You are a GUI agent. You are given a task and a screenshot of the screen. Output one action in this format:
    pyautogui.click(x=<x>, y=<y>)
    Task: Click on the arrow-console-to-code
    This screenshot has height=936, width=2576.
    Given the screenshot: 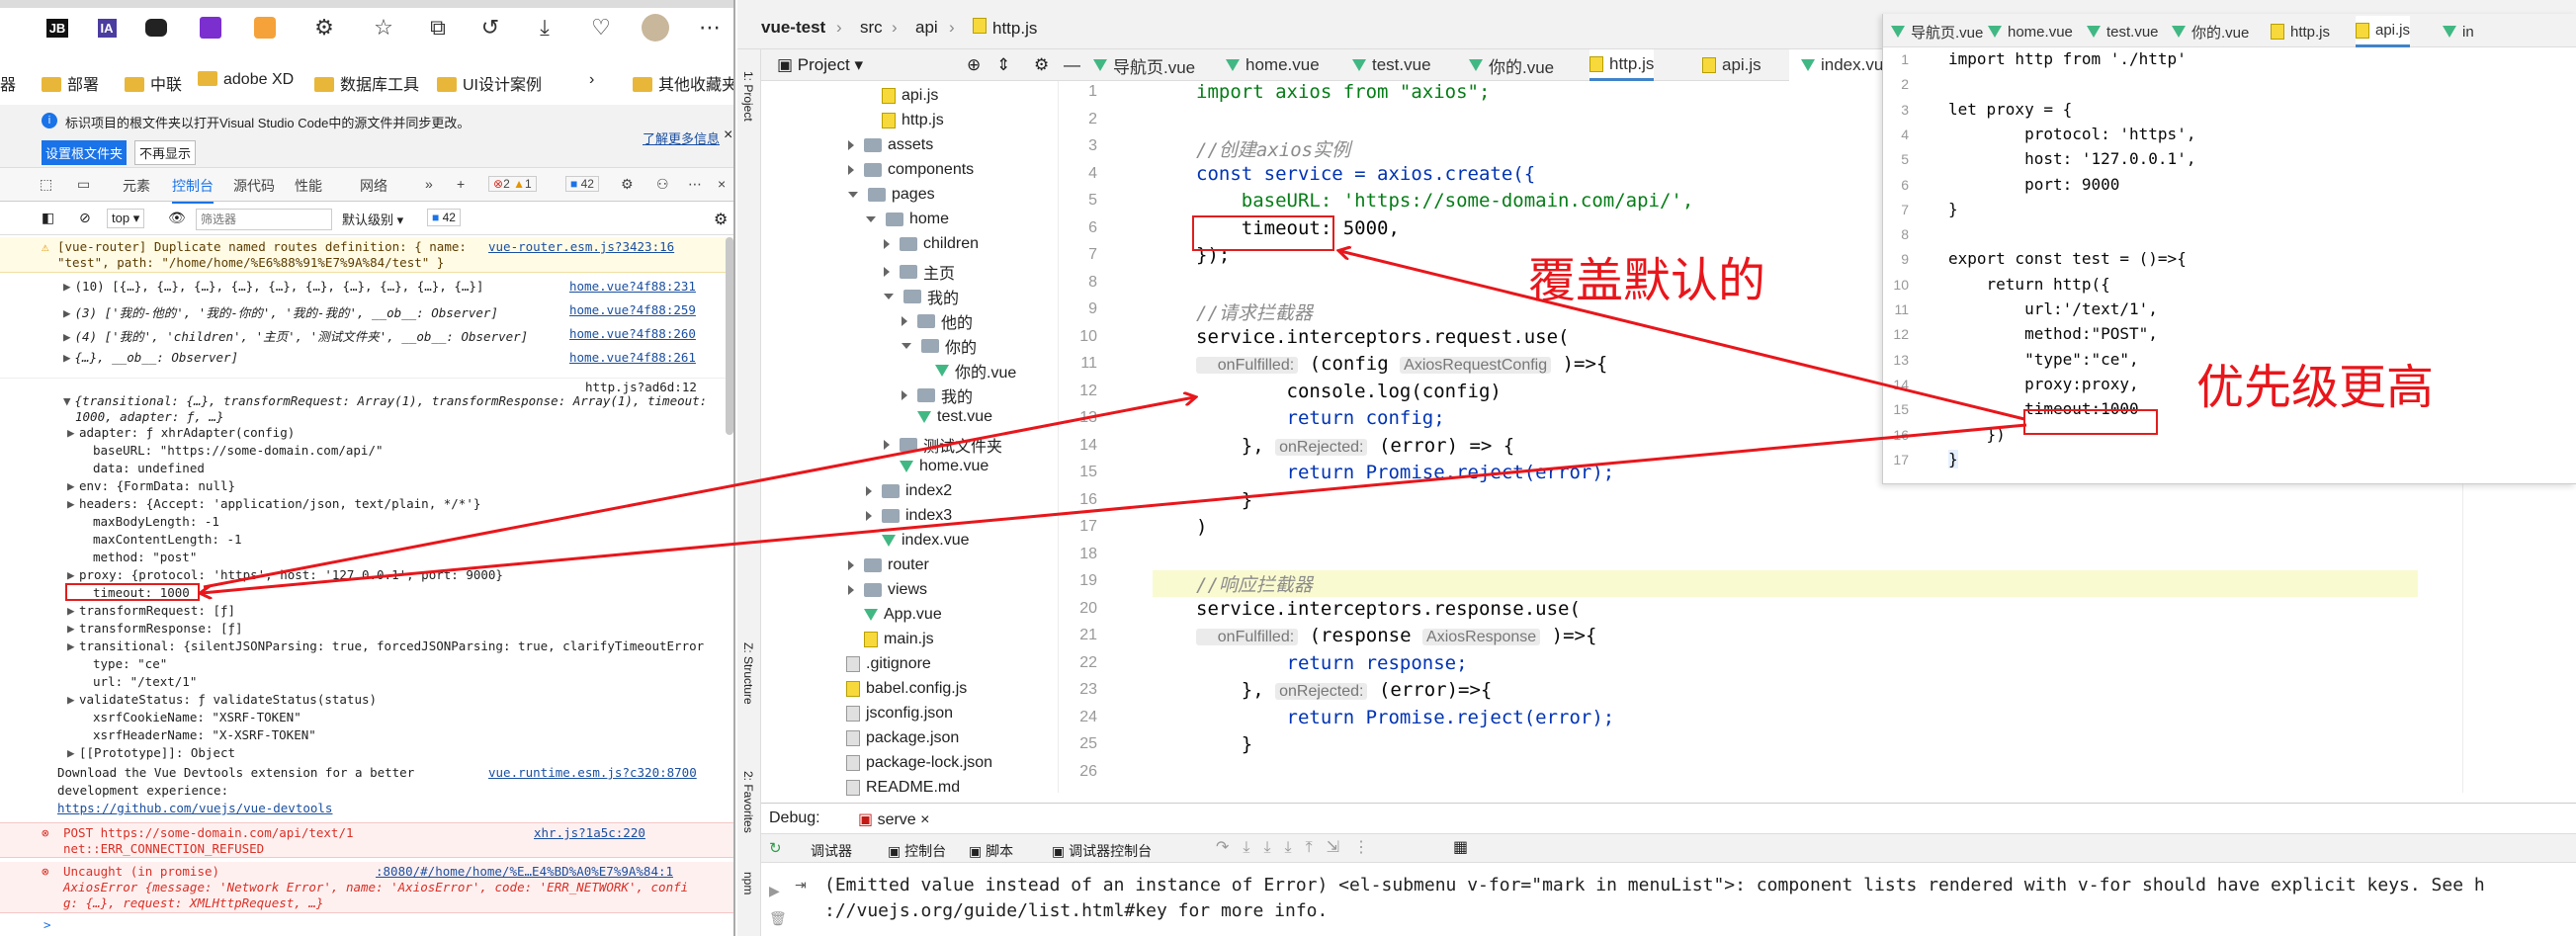 What is the action you would take?
    pyautogui.click(x=698, y=493)
    